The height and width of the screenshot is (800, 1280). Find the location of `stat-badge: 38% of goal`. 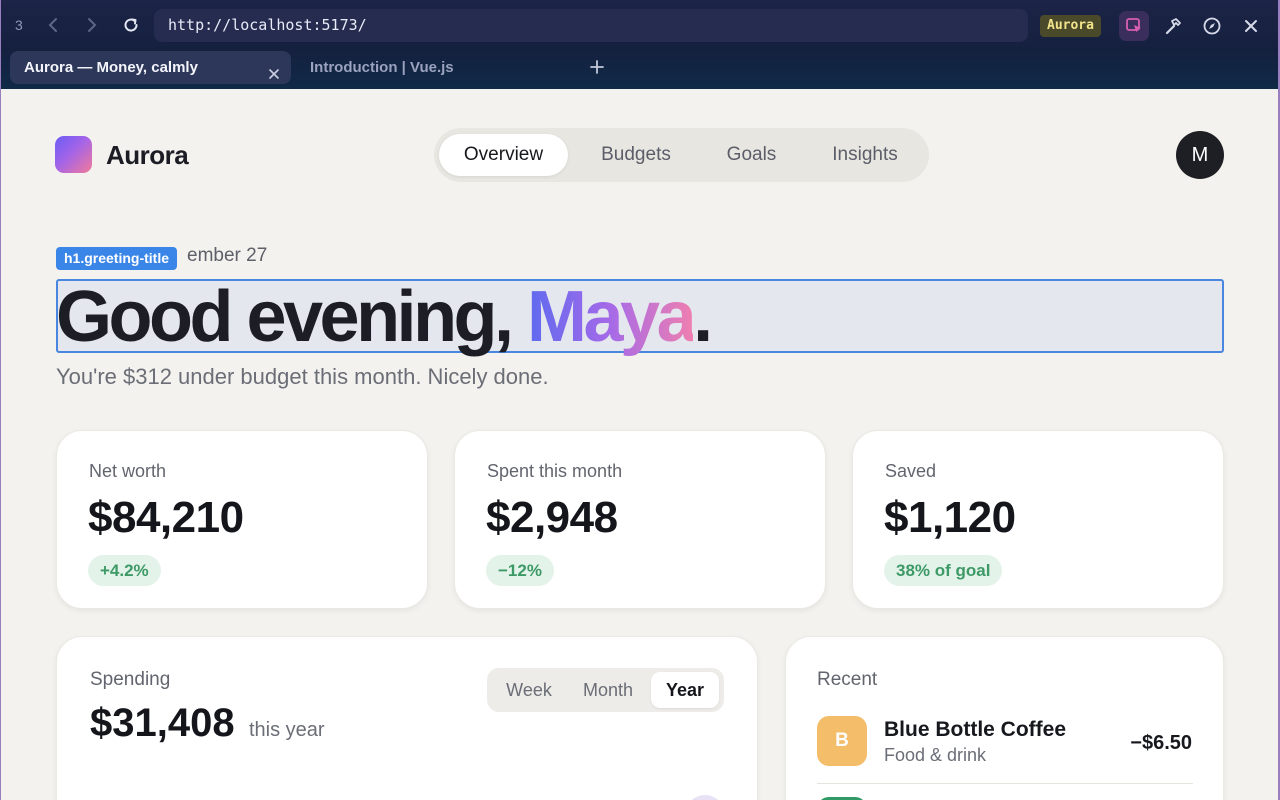

stat-badge: 38% of goal is located at coordinates (943, 570).